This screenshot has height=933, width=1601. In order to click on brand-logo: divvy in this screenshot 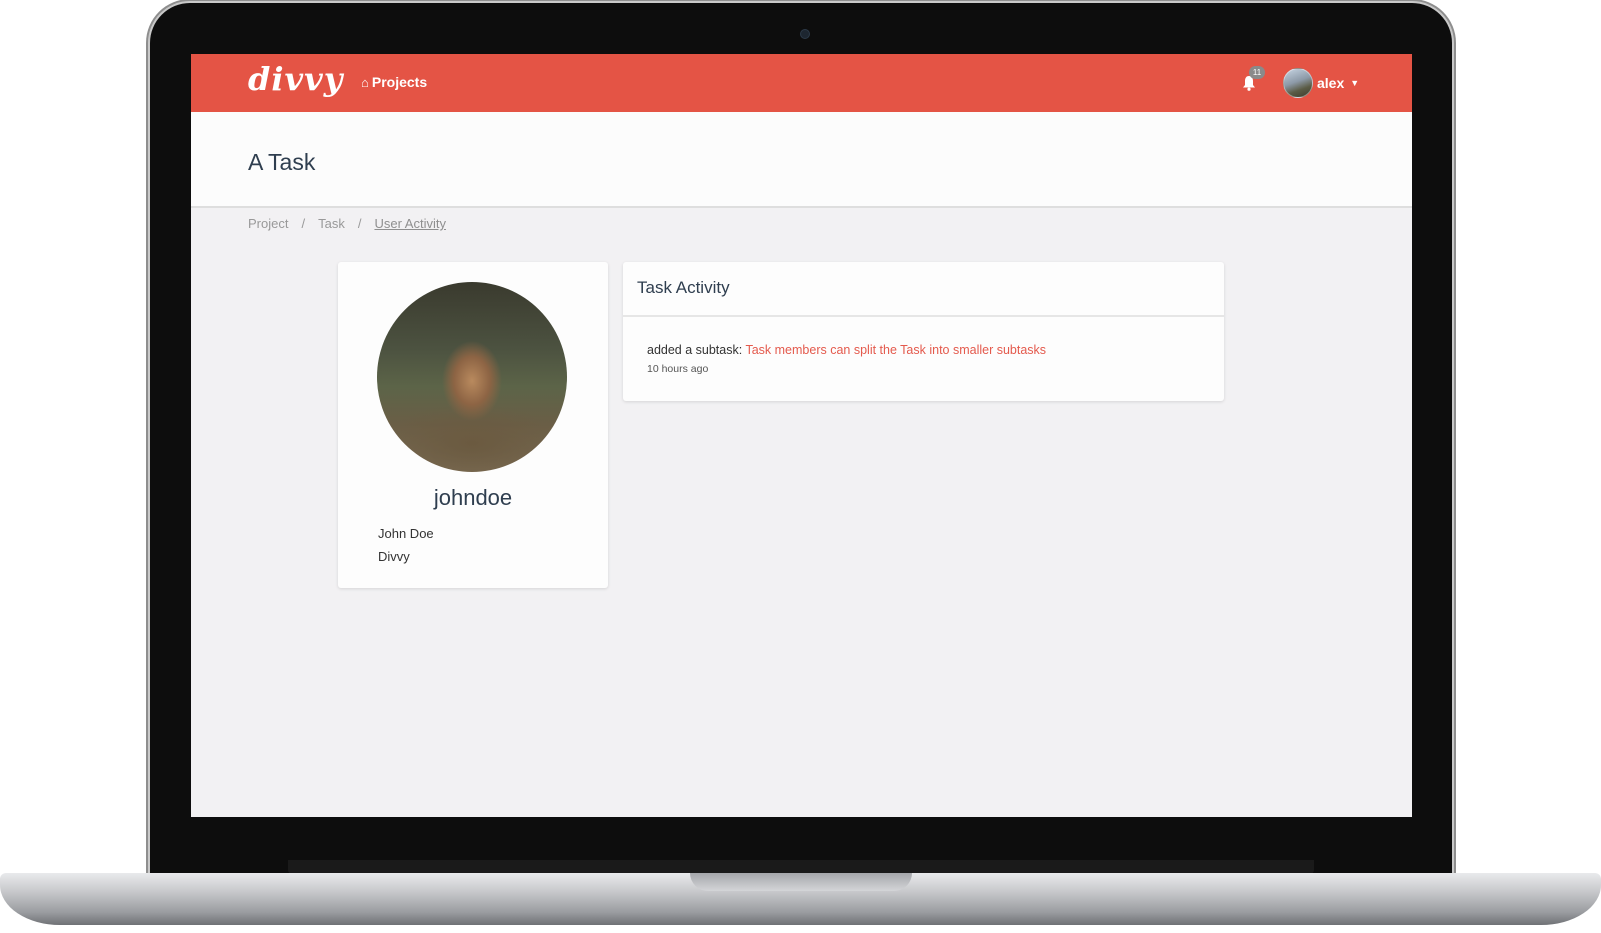, I will do `click(295, 79)`.